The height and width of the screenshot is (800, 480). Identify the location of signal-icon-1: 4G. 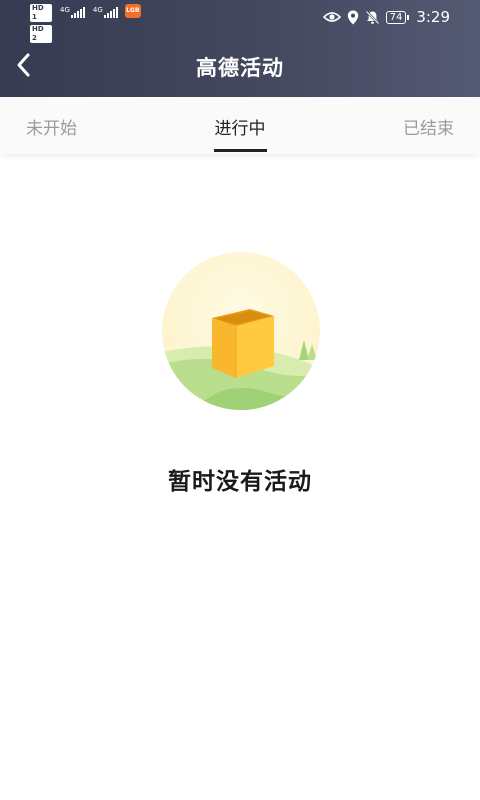
(72, 12).